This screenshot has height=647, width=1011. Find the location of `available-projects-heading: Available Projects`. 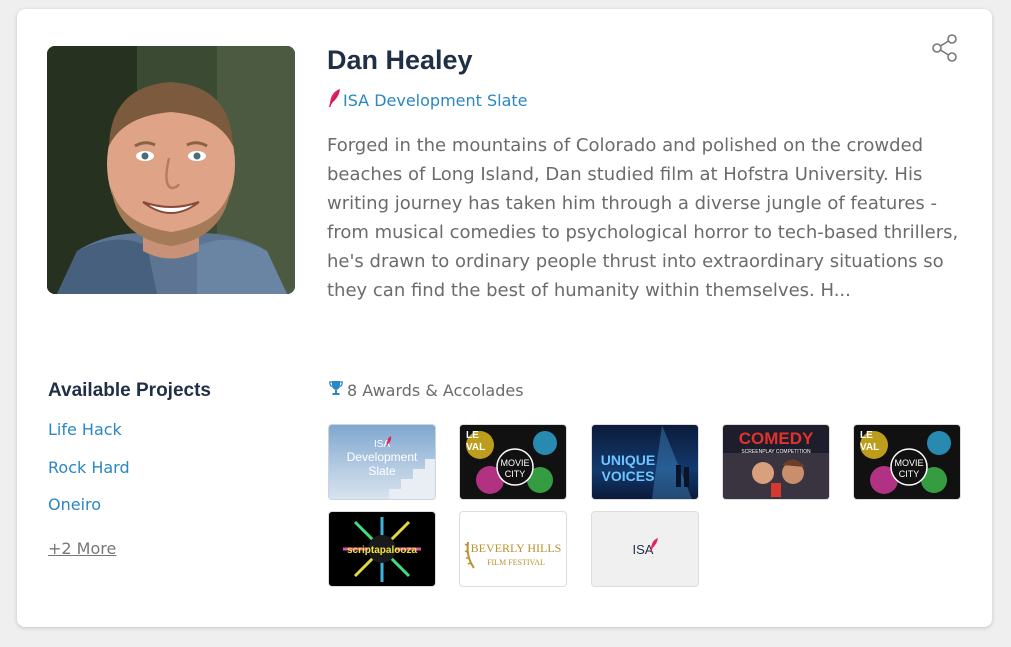

available-projects-heading: Available Projects is located at coordinates (129, 390).